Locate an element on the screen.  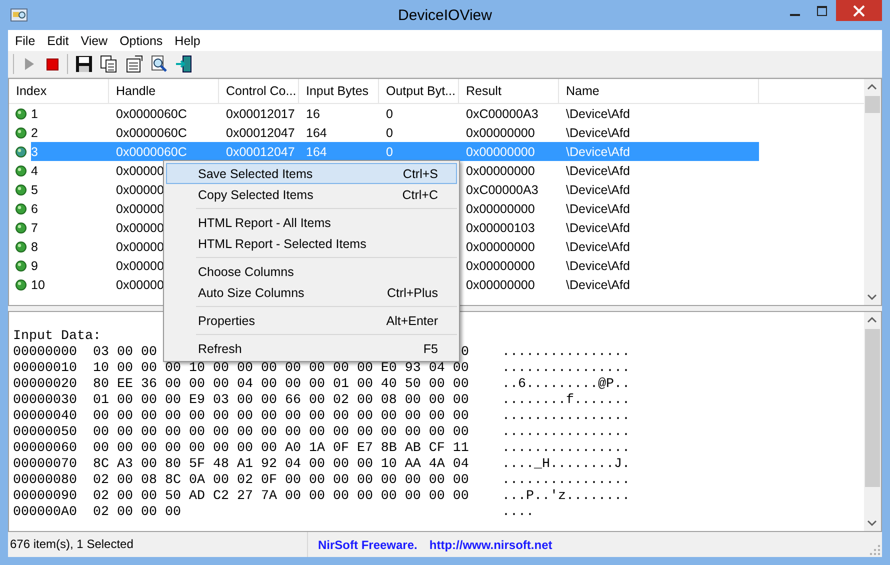
hex-offset: 00000030 is located at coordinates (45, 401).